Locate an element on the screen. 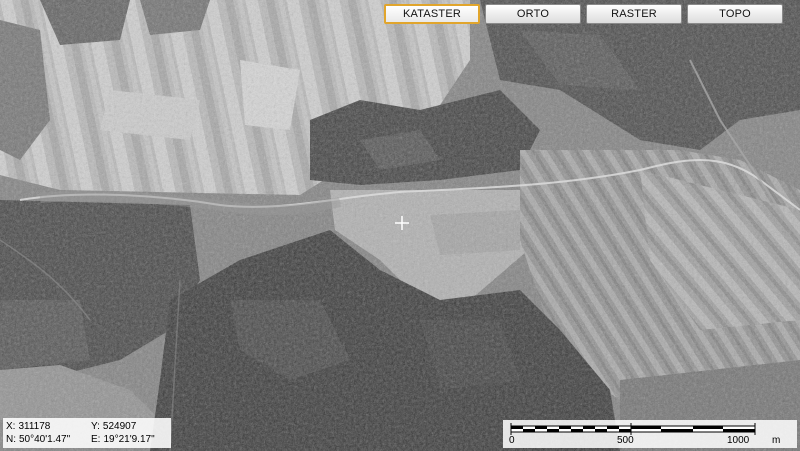  coord-x-value: 311178 is located at coordinates (34, 426).